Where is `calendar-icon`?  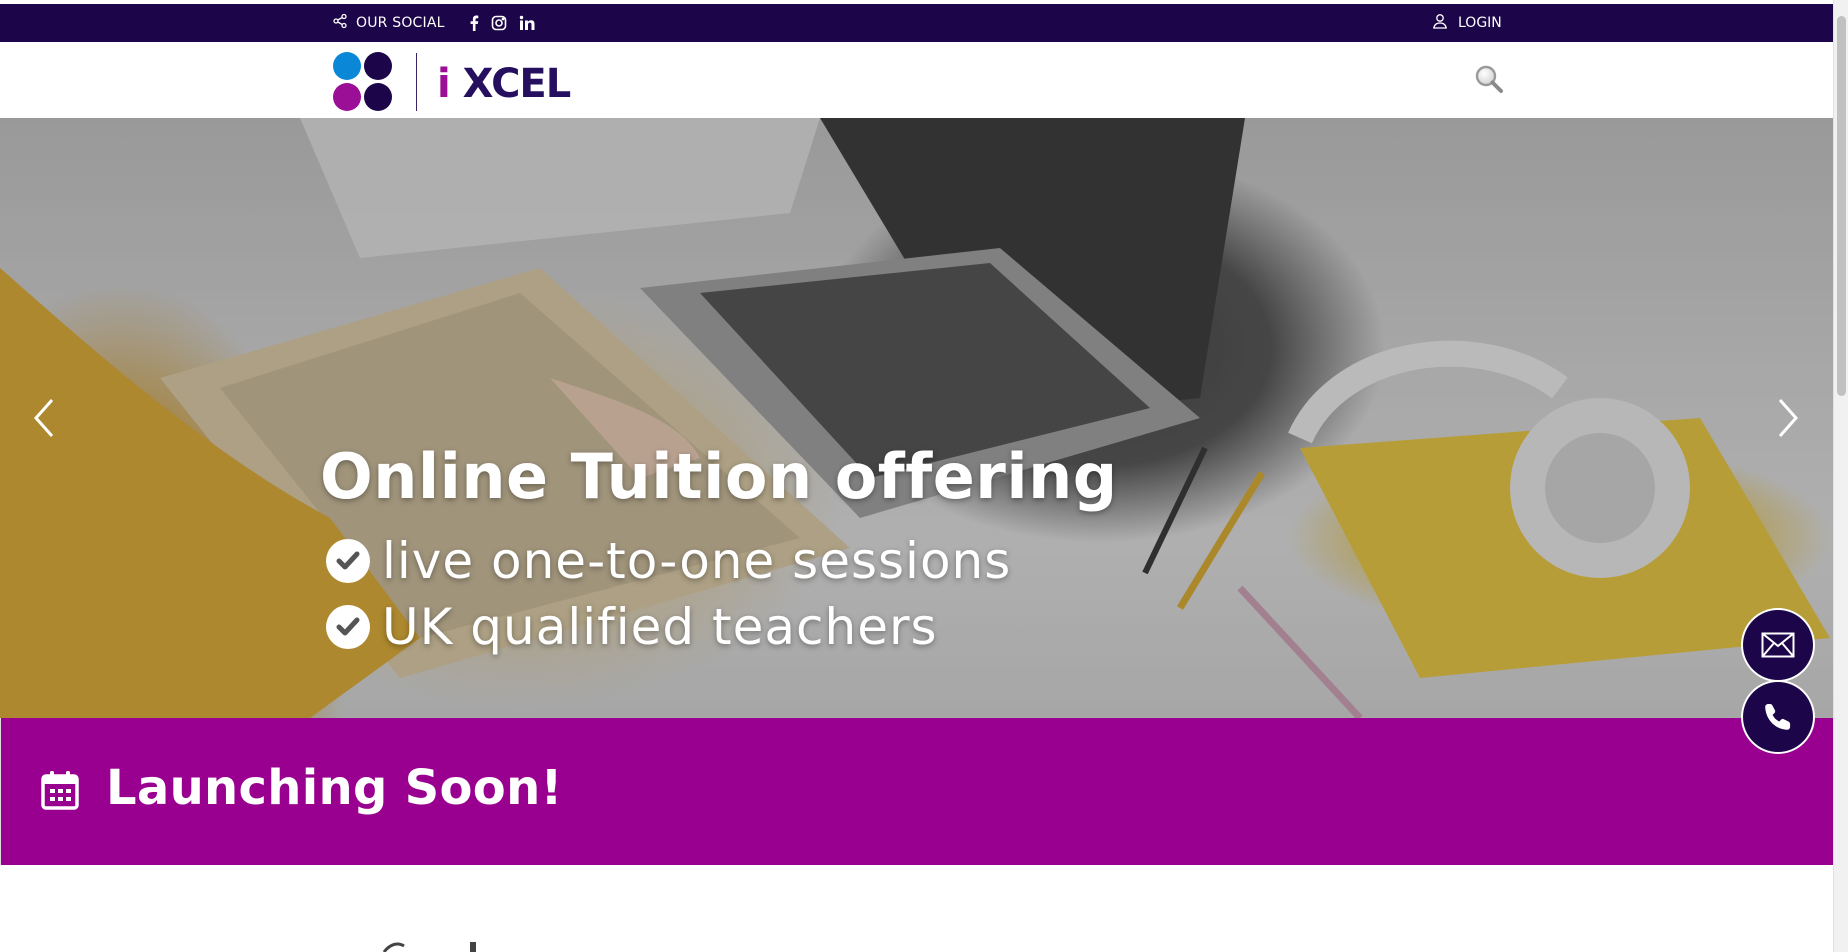
calendar-icon is located at coordinates (60, 790).